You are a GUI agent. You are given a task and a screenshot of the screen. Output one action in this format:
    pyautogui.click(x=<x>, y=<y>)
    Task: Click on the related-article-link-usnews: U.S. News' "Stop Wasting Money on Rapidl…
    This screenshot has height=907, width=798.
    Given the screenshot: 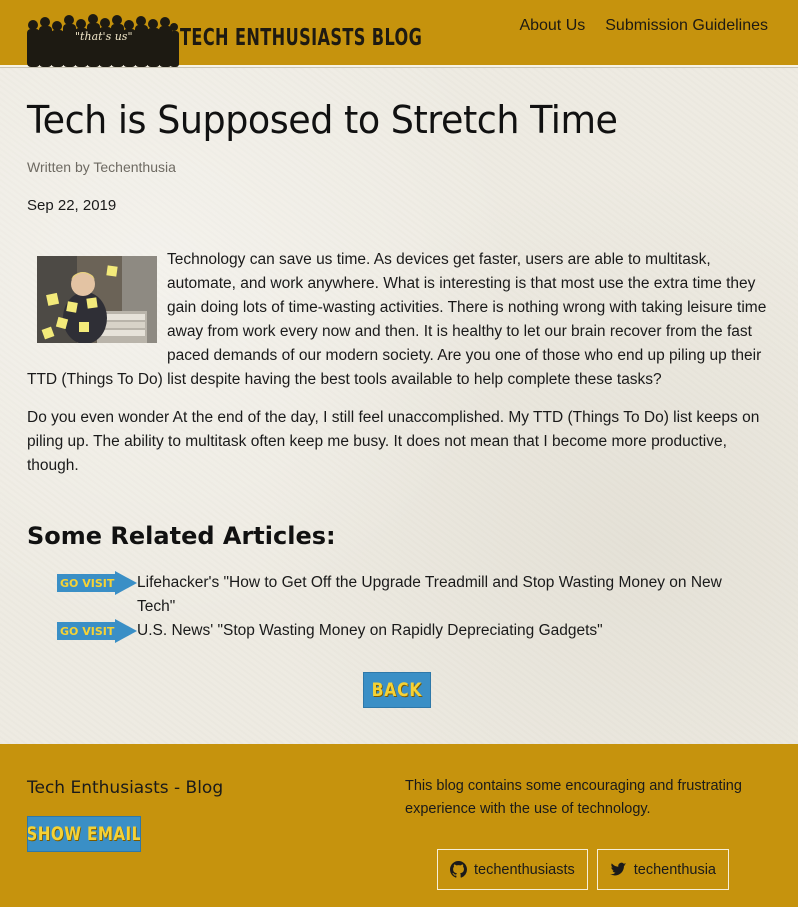 What is the action you would take?
    pyautogui.click(x=370, y=631)
    